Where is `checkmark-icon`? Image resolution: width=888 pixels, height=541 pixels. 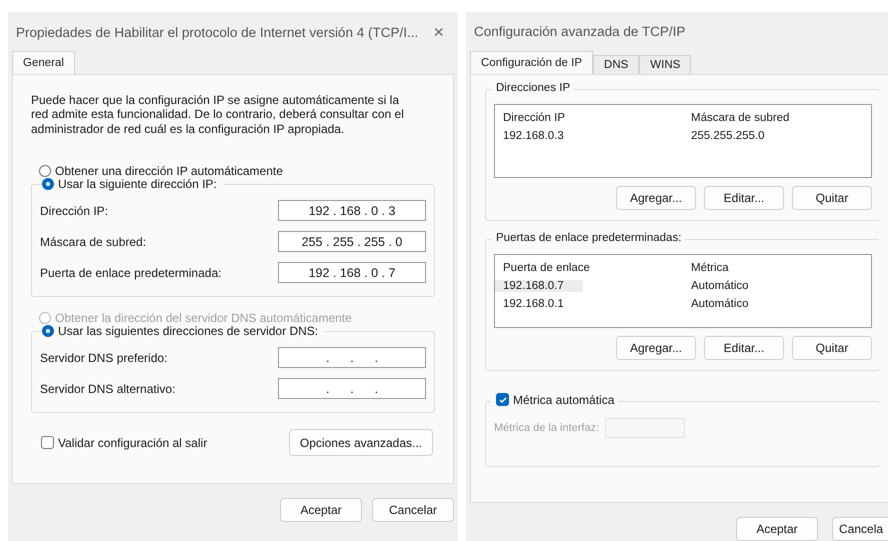 checkmark-icon is located at coordinates (503, 399).